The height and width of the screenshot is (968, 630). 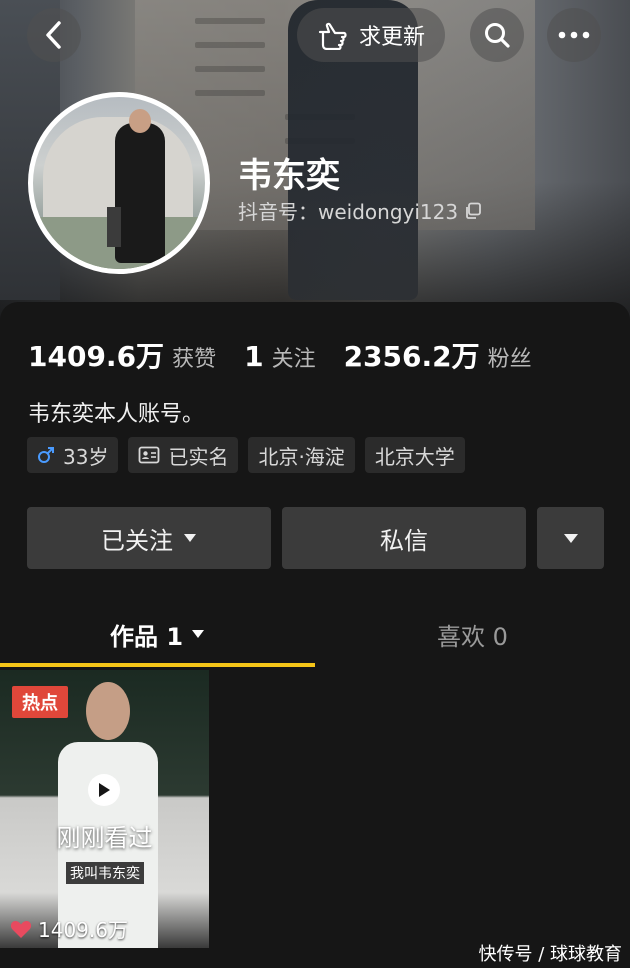 What do you see at coordinates (289, 176) in the screenshot?
I see `profile-name: 韦东奕` at bounding box center [289, 176].